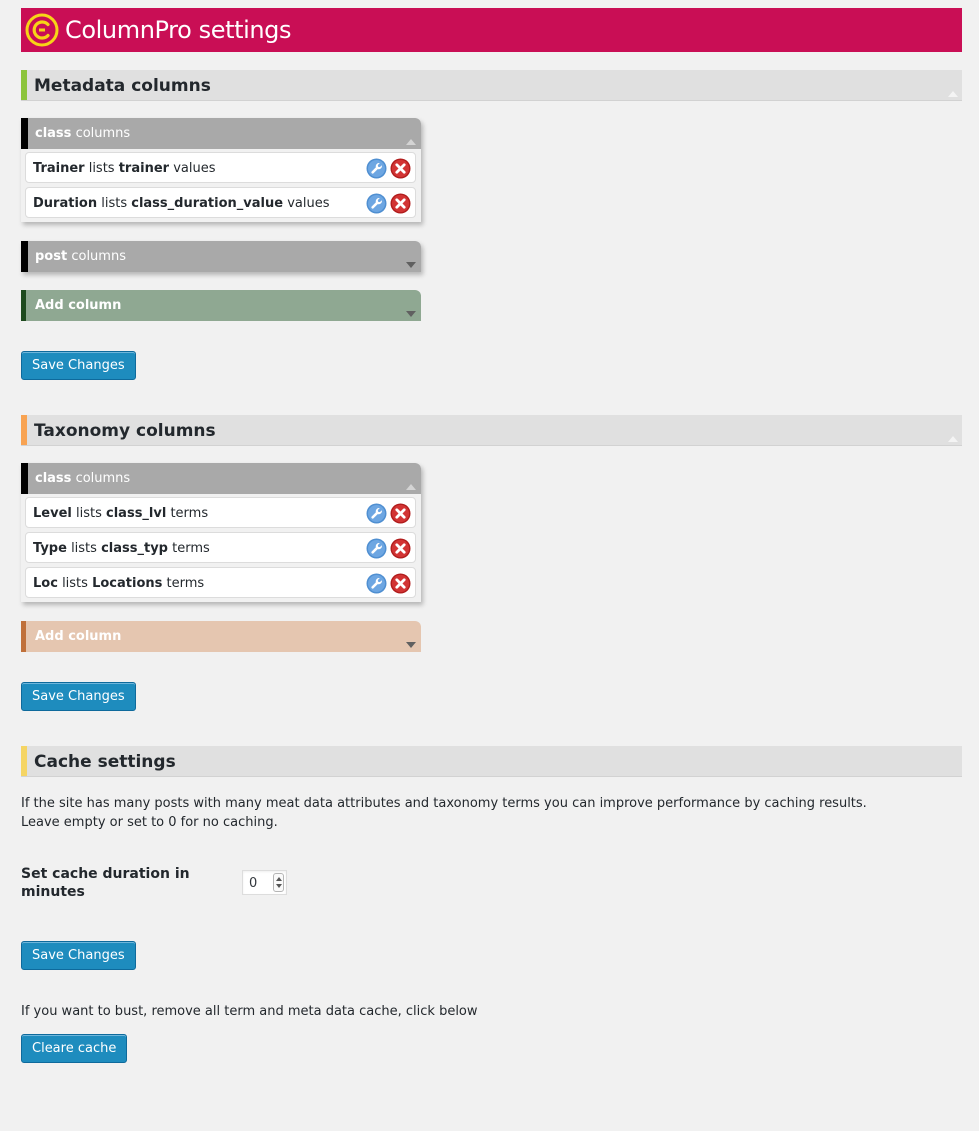  What do you see at coordinates (220, 582) in the screenshot?
I see `list-item: Loc lists Locations terms` at bounding box center [220, 582].